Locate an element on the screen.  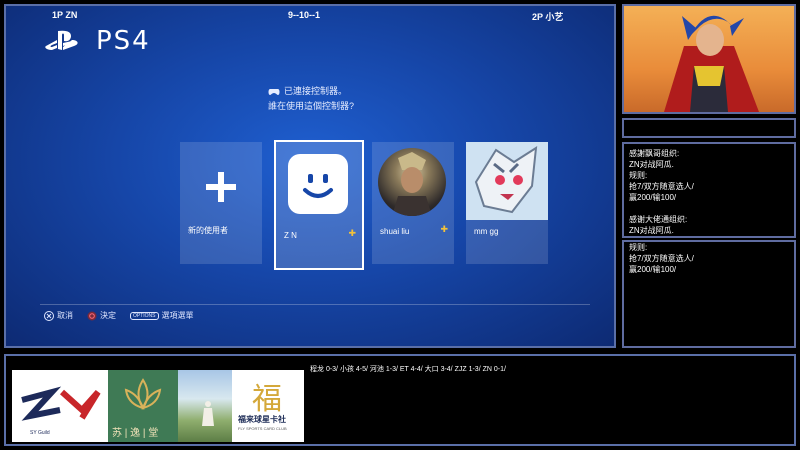
user-tile-mm-gg: mm gg is located at coordinates (507, 203).